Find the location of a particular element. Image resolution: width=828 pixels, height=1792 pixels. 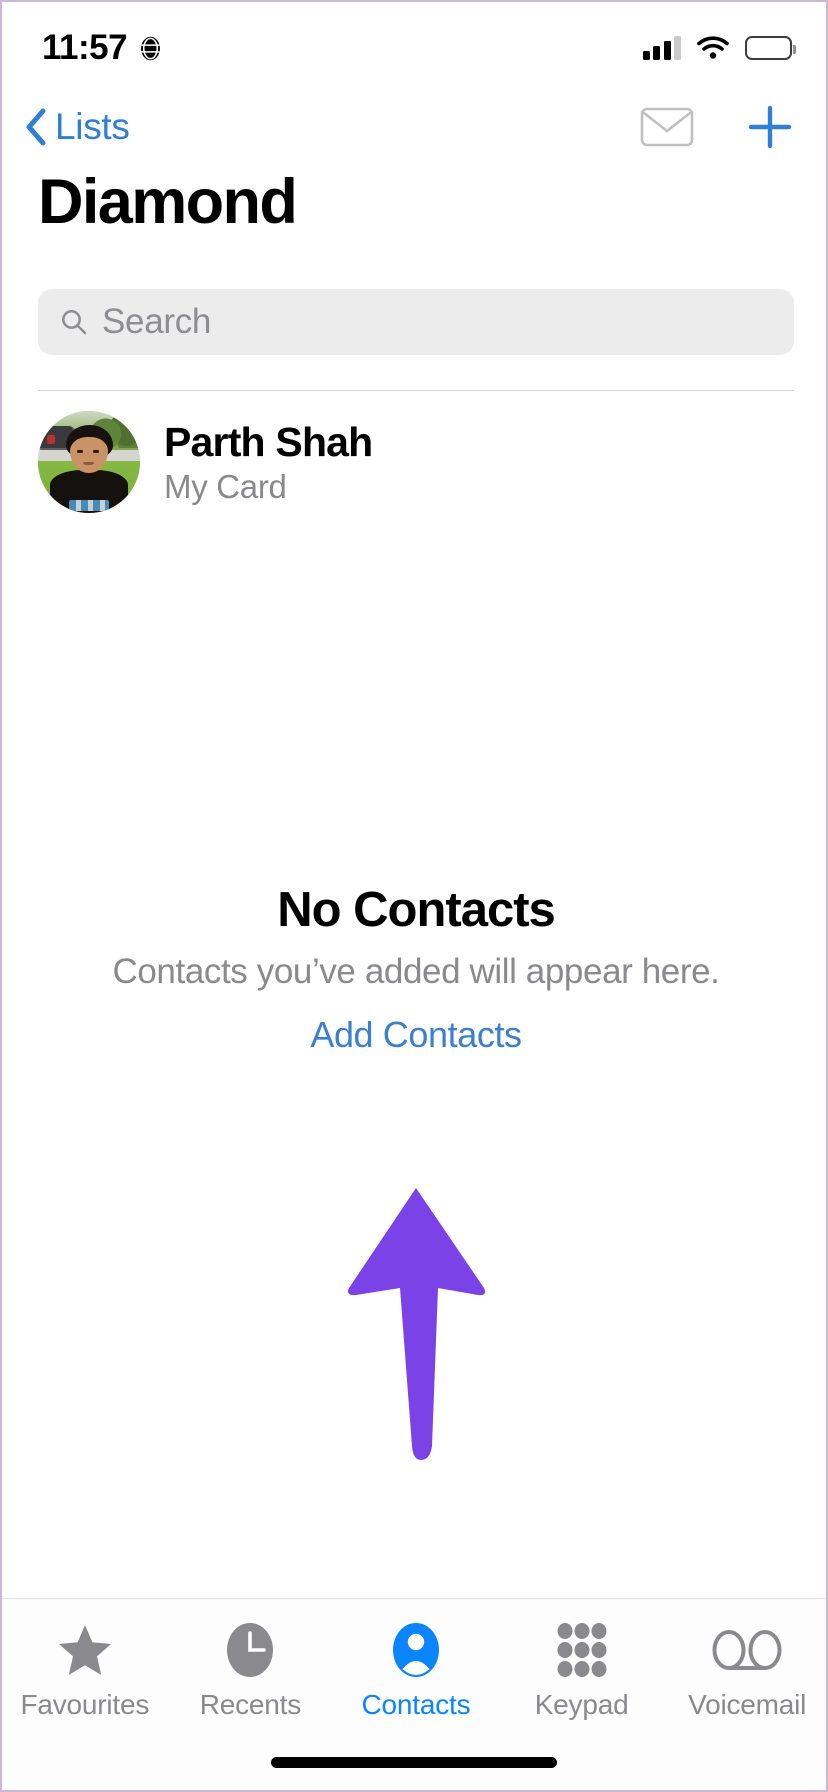

wifi-icon is located at coordinates (713, 48).